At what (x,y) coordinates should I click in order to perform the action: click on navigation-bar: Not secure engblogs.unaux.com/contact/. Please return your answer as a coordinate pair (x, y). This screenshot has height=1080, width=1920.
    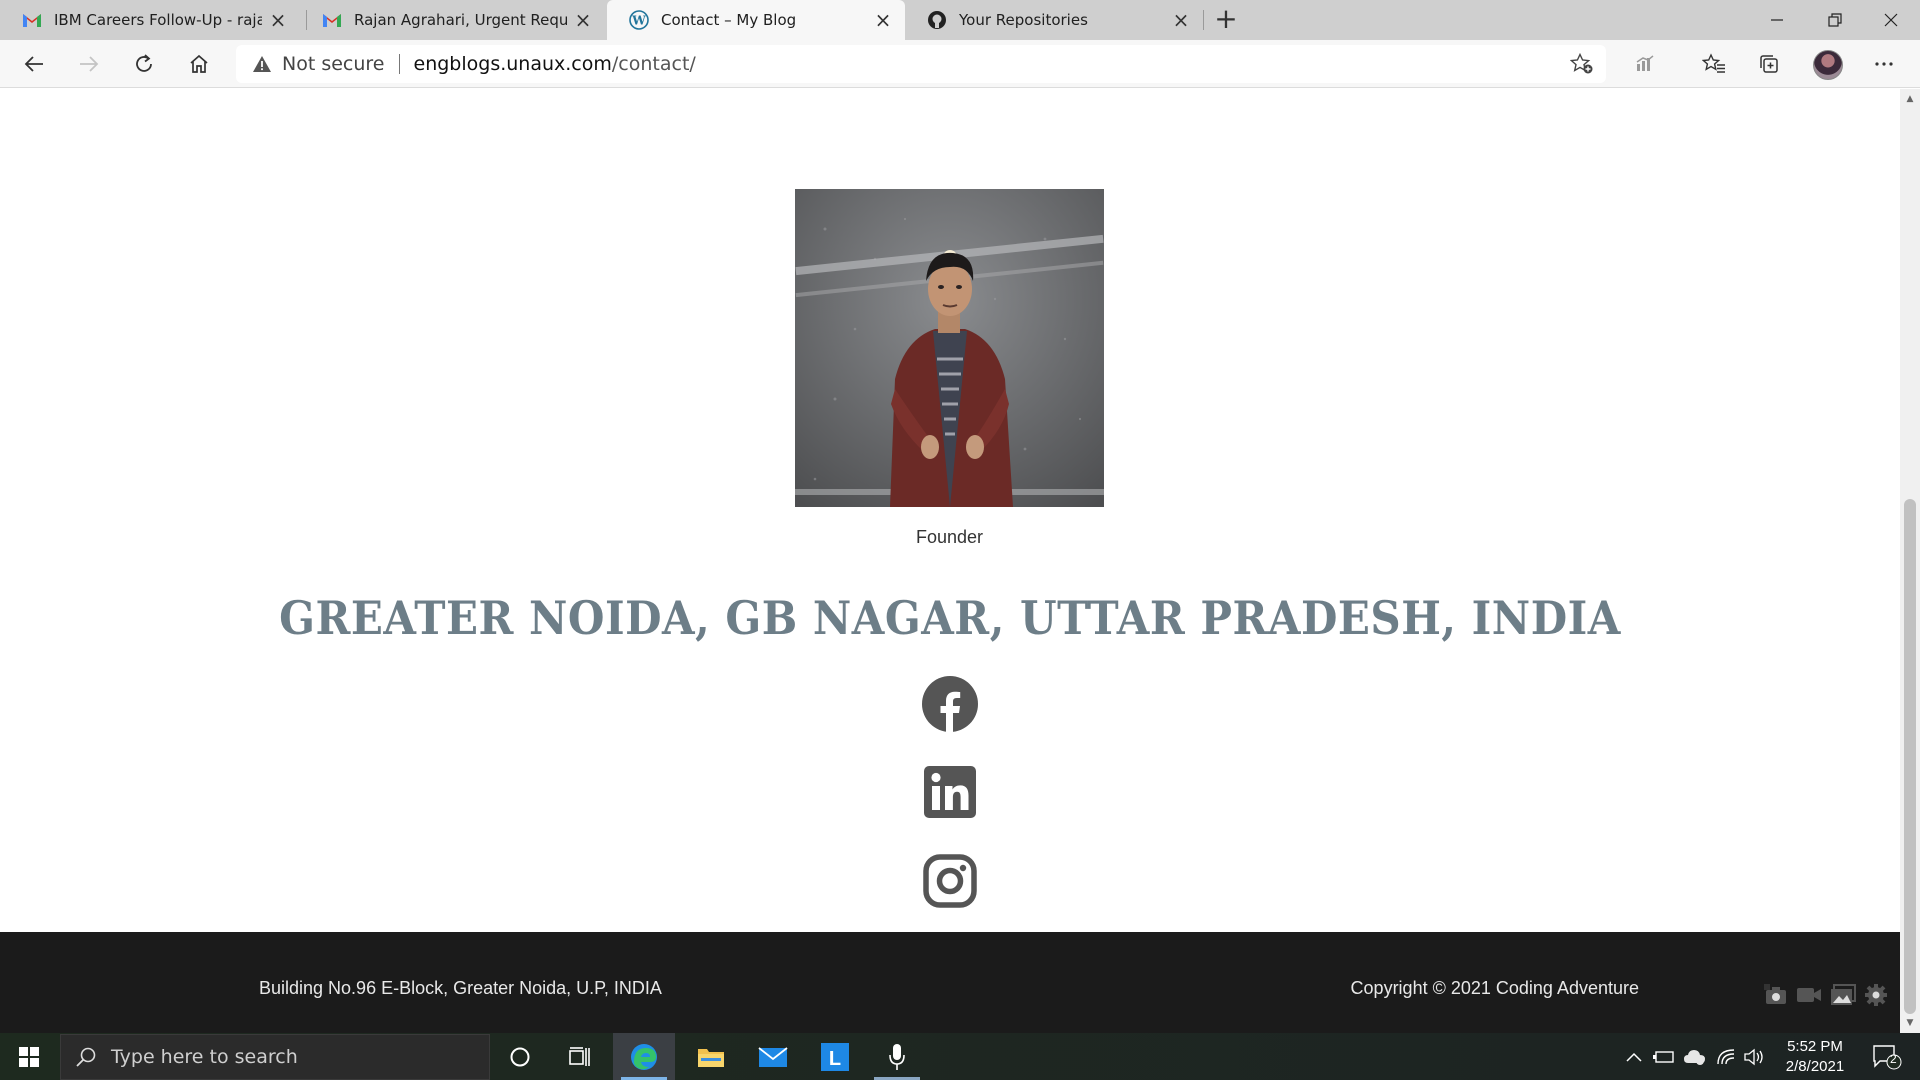
    Looking at the image, I should click on (960, 64).